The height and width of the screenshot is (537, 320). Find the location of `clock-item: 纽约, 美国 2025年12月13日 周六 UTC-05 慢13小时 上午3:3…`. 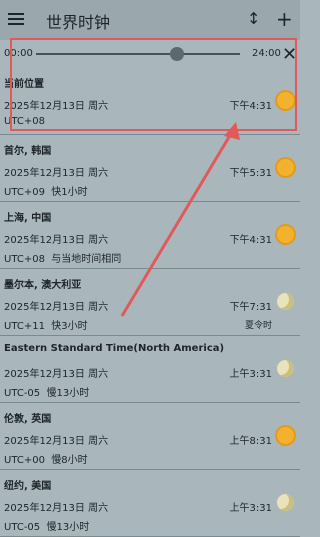

clock-item: 纽约, 美国 2025年12月13日 周六 UTC-05 慢13小时 上午3:3… is located at coordinates (150, 503).